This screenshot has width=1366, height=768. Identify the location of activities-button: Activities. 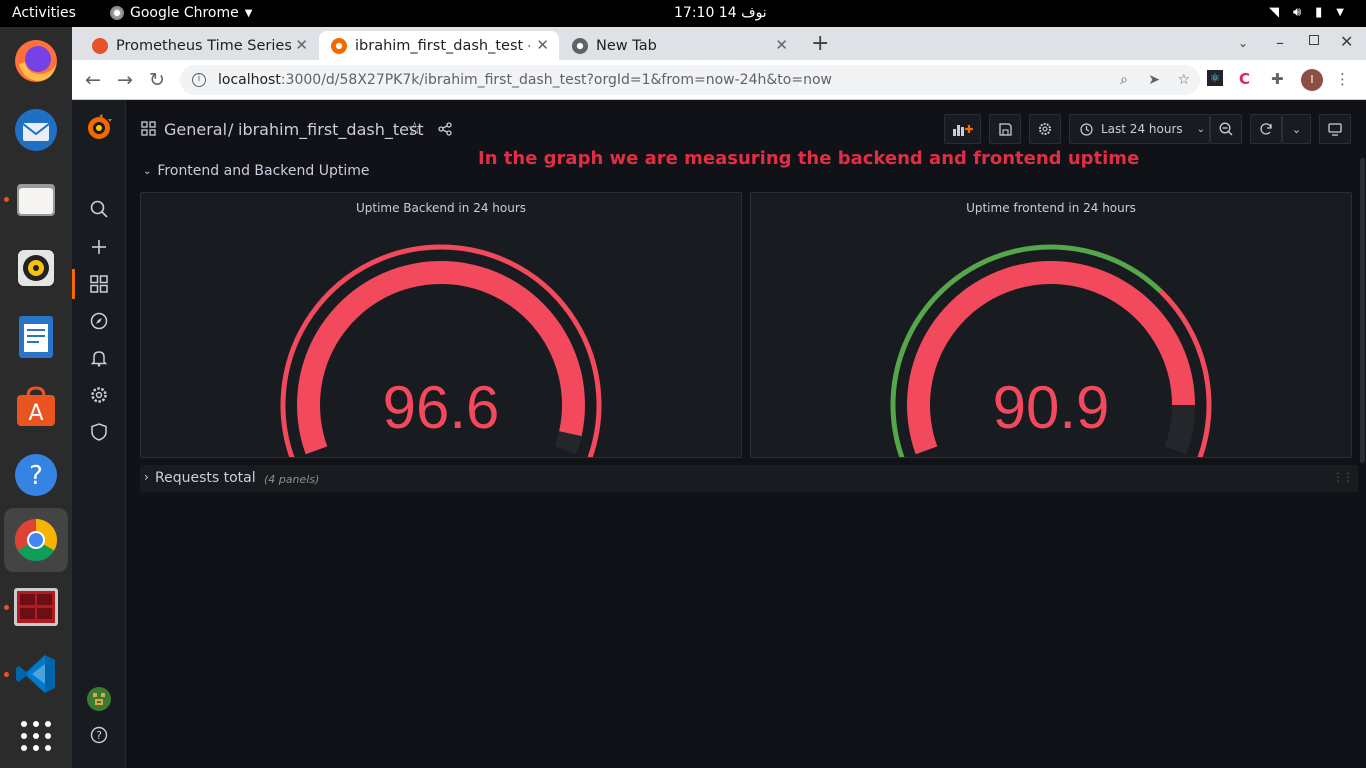
(44, 13).